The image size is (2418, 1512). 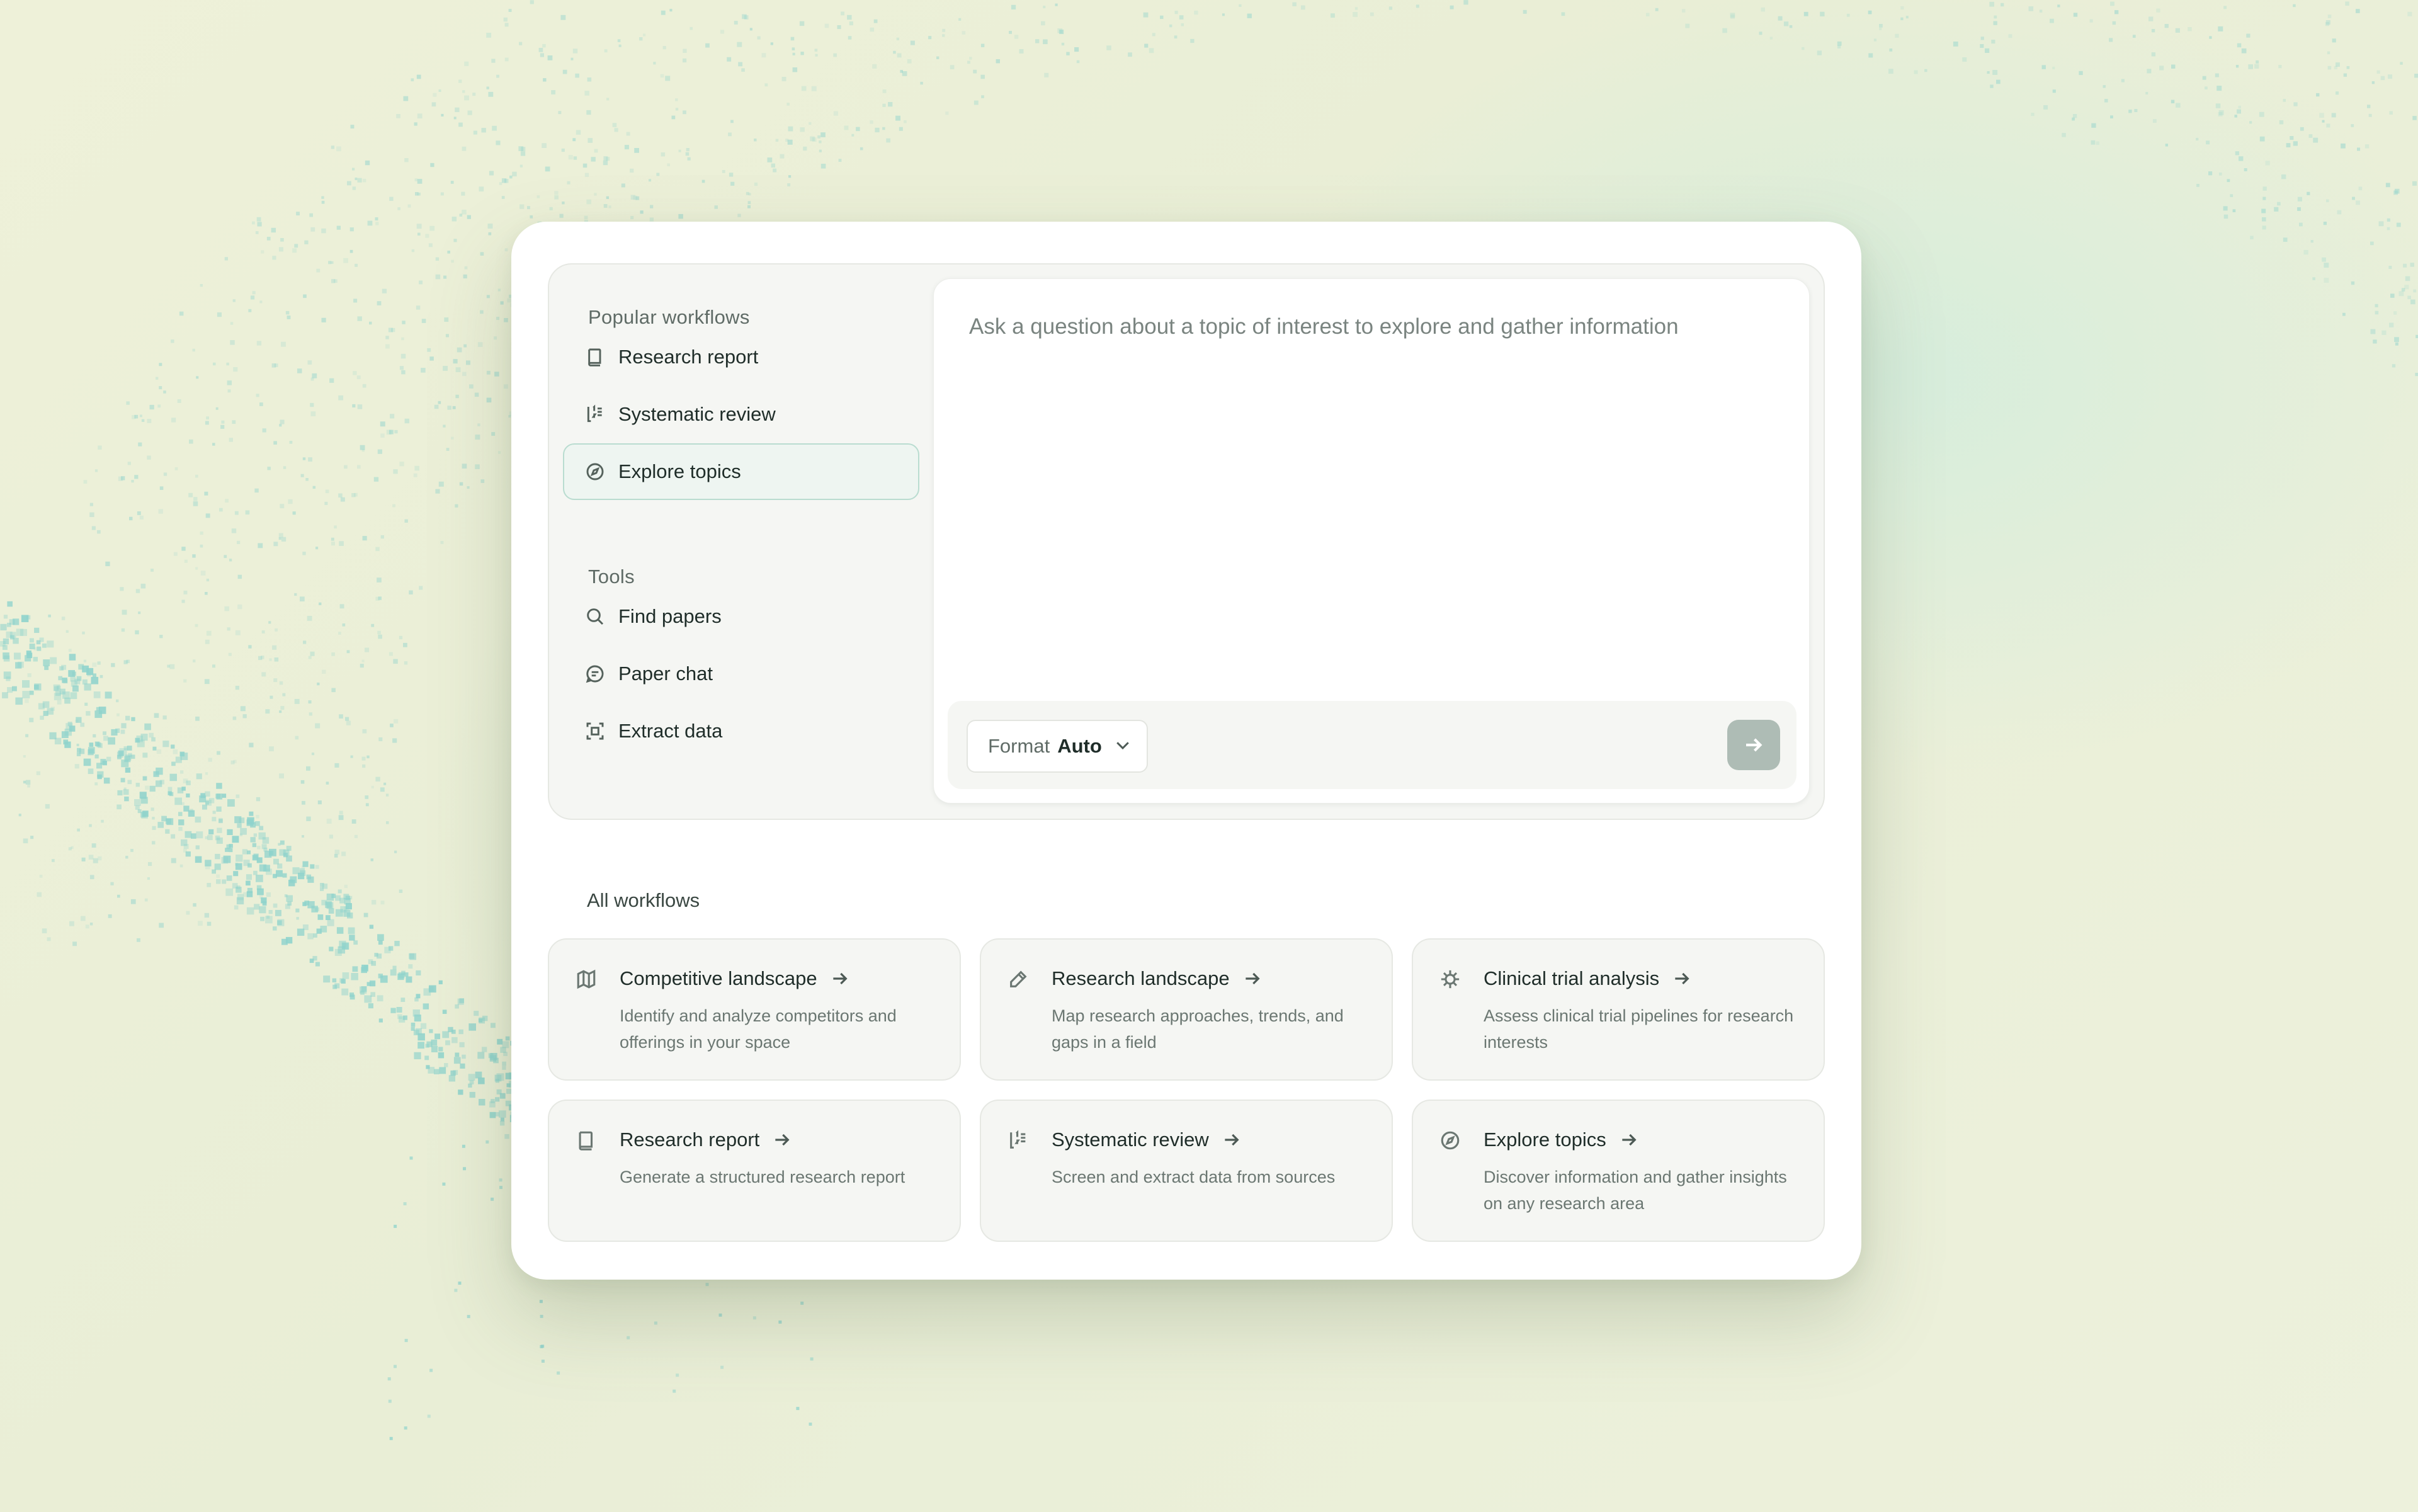 What do you see at coordinates (670, 616) in the screenshot?
I see `sidebar-item-label: Find papers` at bounding box center [670, 616].